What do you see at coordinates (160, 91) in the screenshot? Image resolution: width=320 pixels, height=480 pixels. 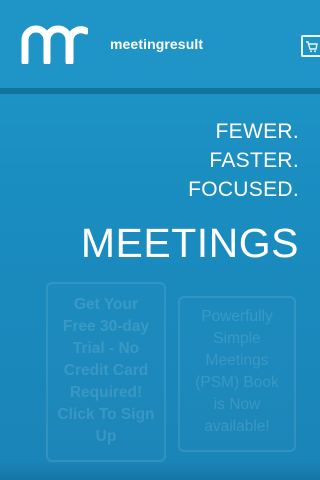 I see `header-divider` at bounding box center [160, 91].